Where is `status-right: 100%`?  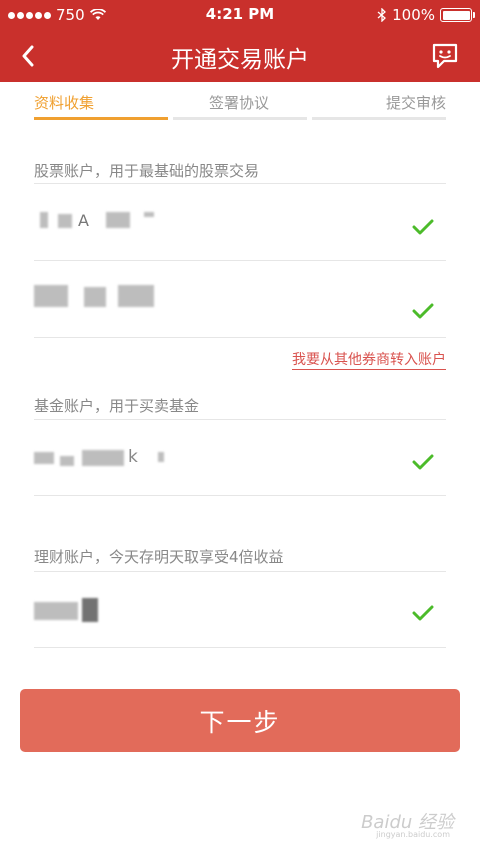
status-right: 100% is located at coordinates (426, 15).